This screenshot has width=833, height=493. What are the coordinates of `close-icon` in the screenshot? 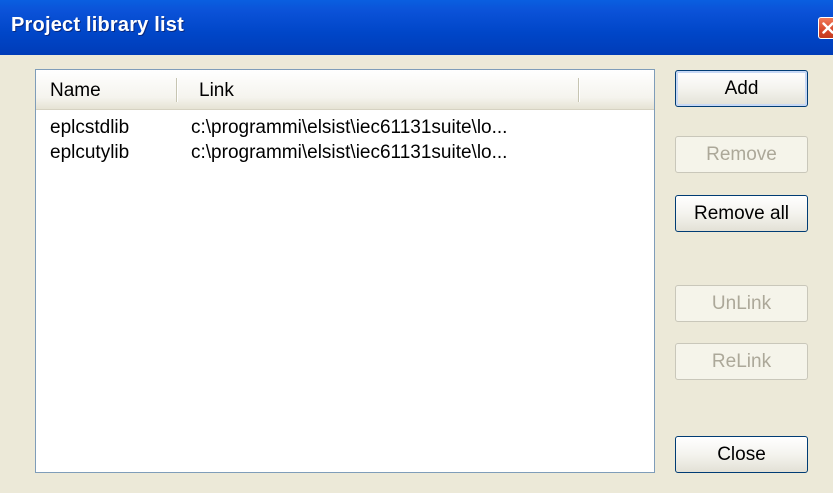 It's located at (827, 28).